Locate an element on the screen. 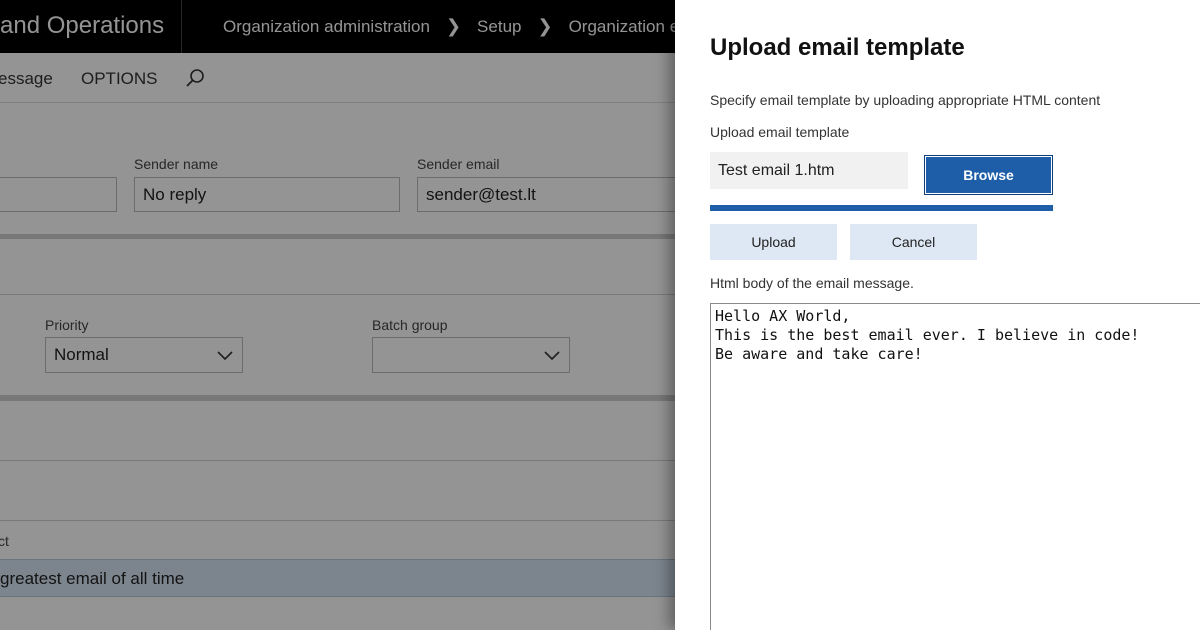  file-name-field: Test email 1.htm is located at coordinates (809, 170).